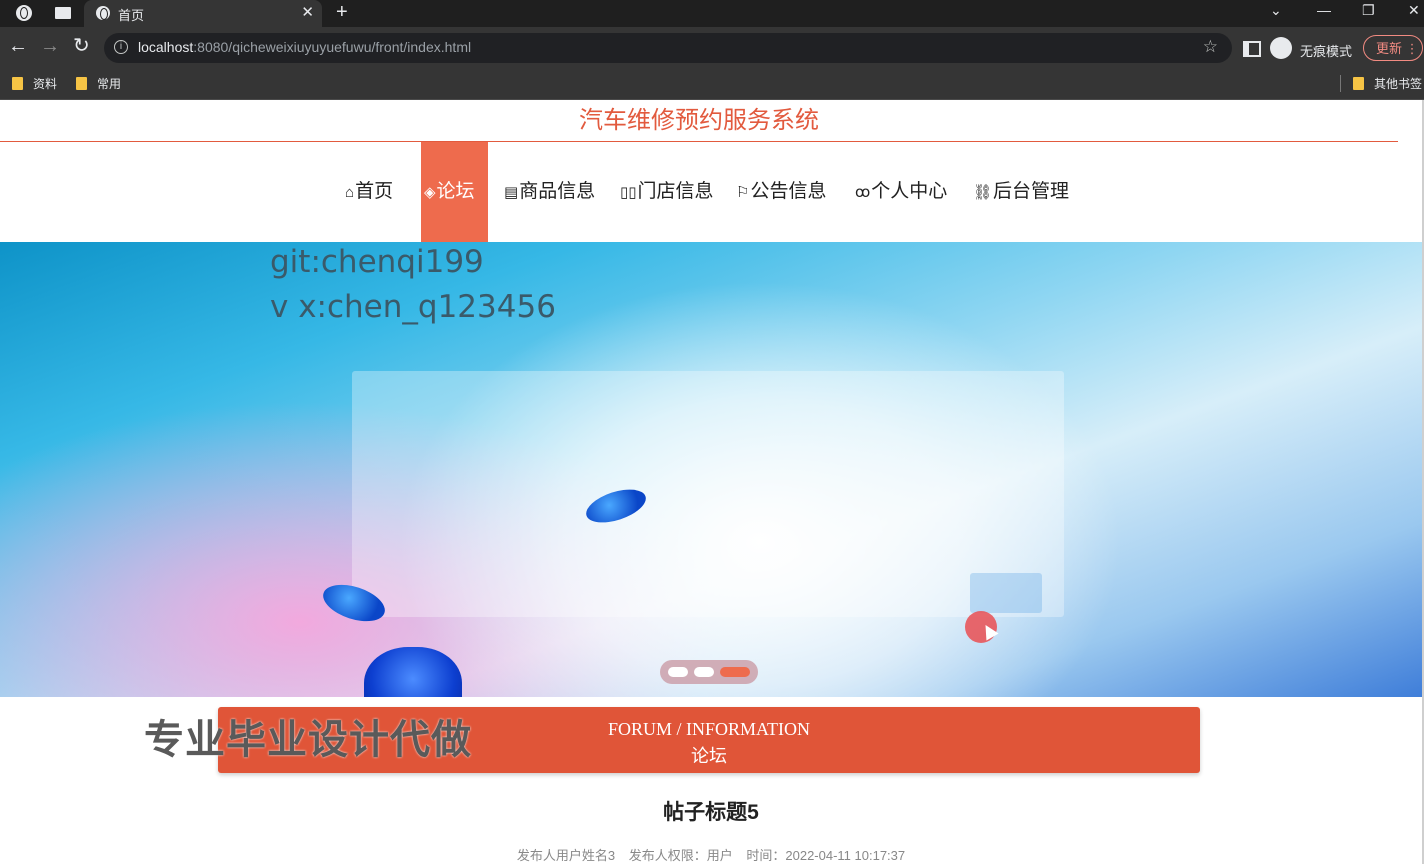 Image resolution: width=1424 pixels, height=864 pixels. I want to click on watermark-line-2: v x:chen_q123456, so click(413, 307).